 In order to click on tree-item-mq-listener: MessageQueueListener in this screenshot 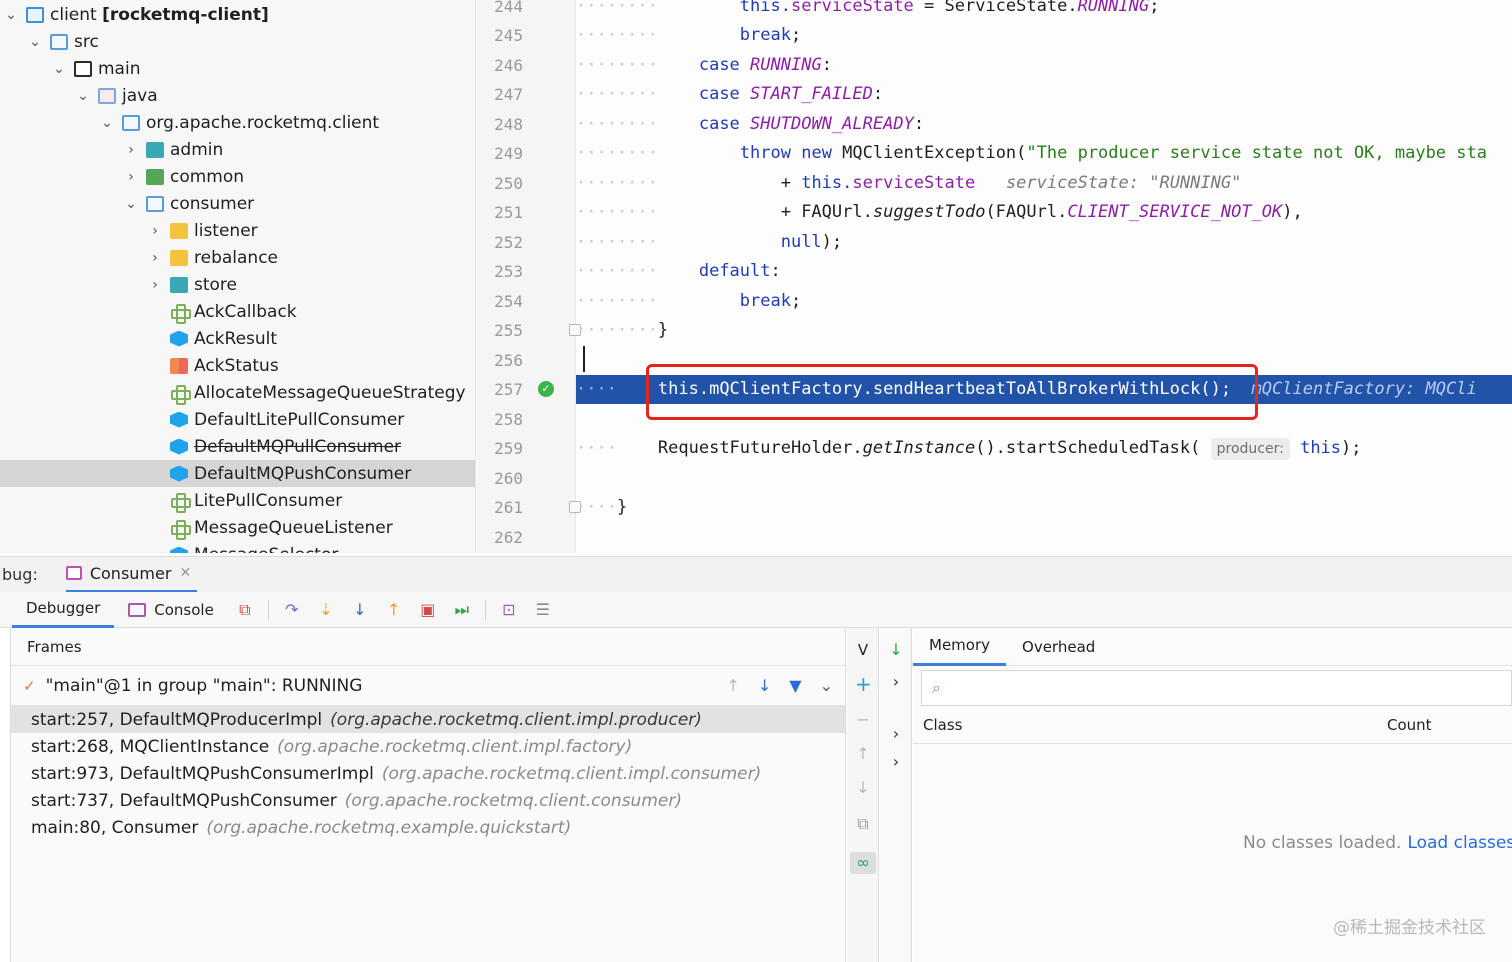, I will do `click(237, 527)`.